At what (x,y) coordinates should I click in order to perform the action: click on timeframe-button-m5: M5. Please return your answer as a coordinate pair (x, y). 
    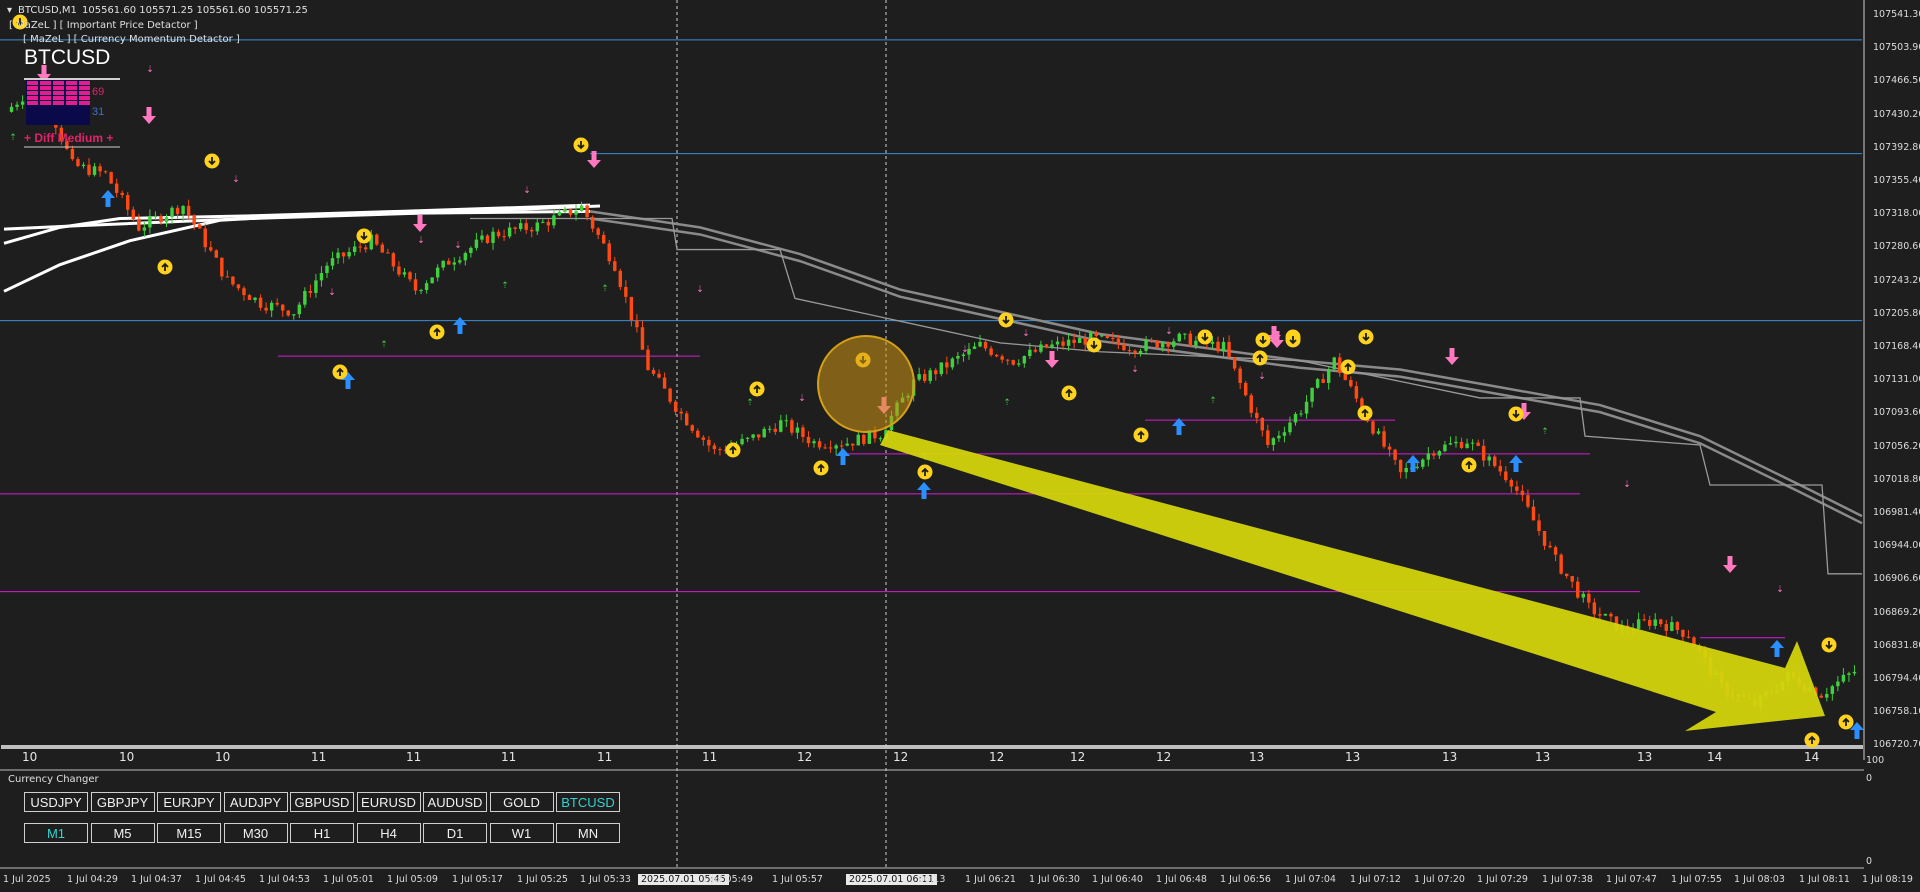
    Looking at the image, I should click on (122, 833).